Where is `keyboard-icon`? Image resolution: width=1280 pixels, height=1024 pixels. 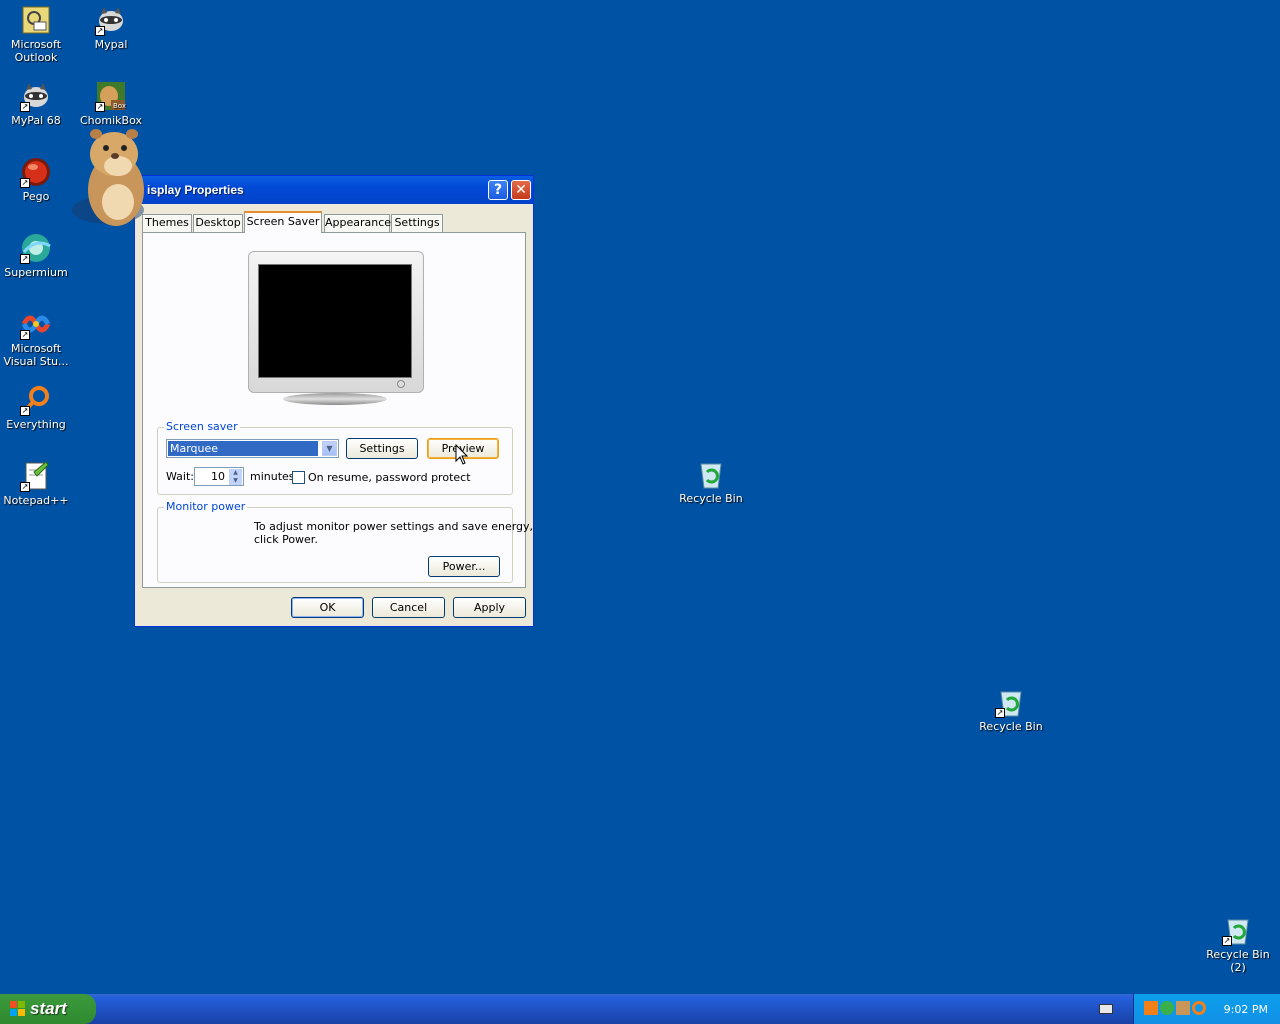 keyboard-icon is located at coordinates (1106, 1009).